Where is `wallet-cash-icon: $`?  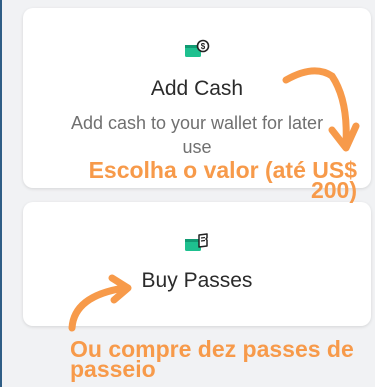
wallet-cash-icon: $ is located at coordinates (197, 51).